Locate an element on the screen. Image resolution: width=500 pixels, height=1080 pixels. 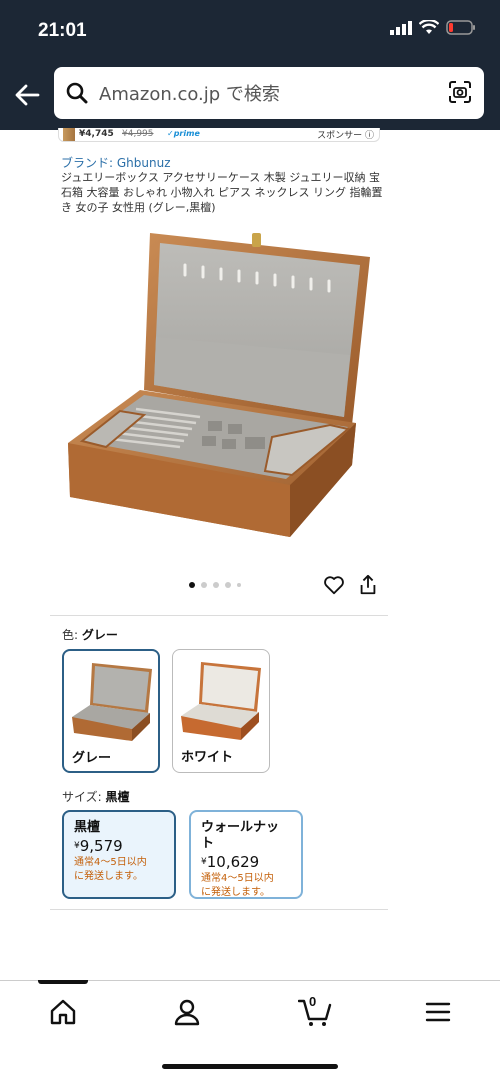
color-option-gray: グレー is located at coordinates (111, 711).